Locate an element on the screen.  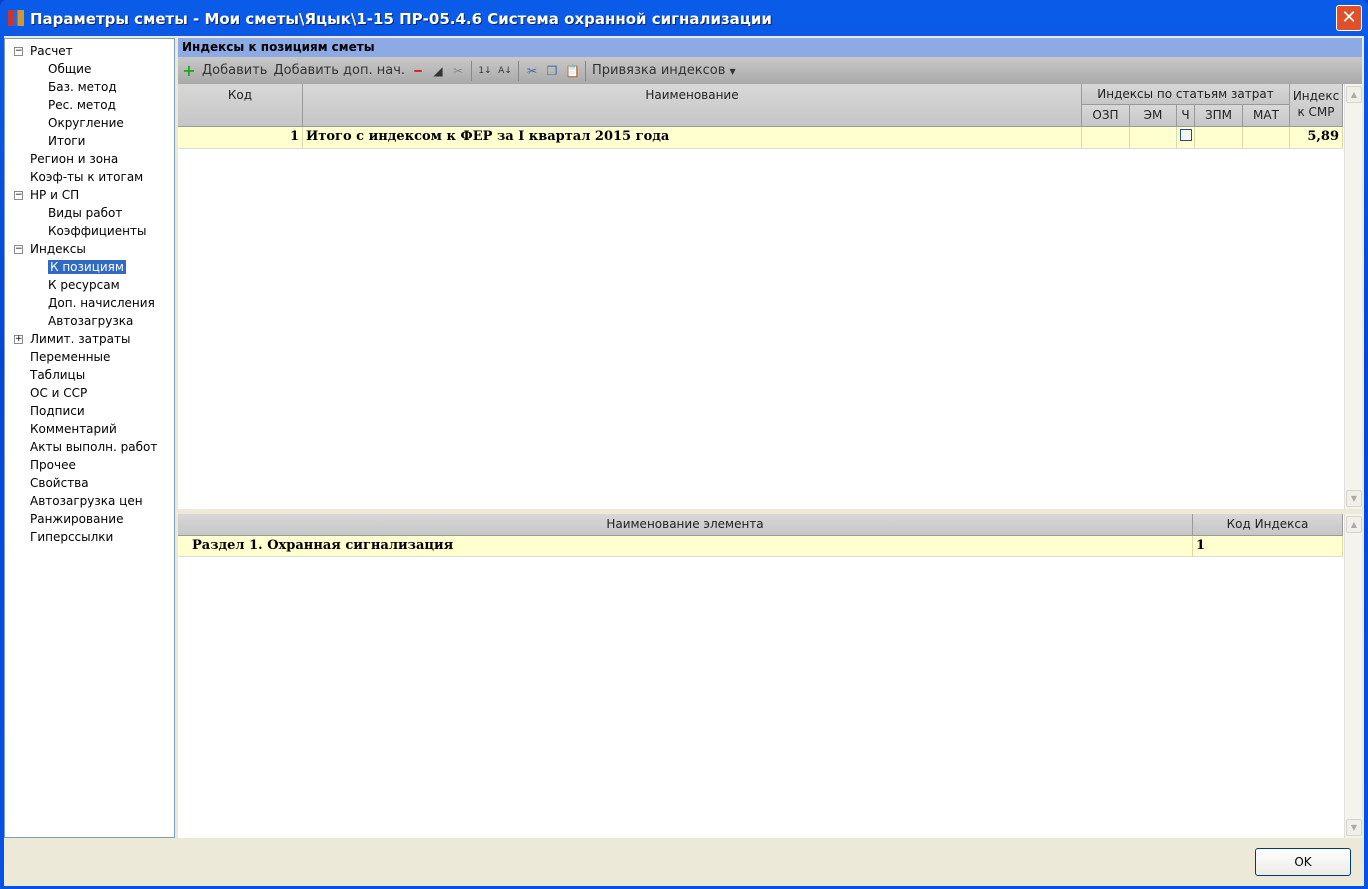
tree-item: Лимит. затраты is located at coordinates (80, 339).